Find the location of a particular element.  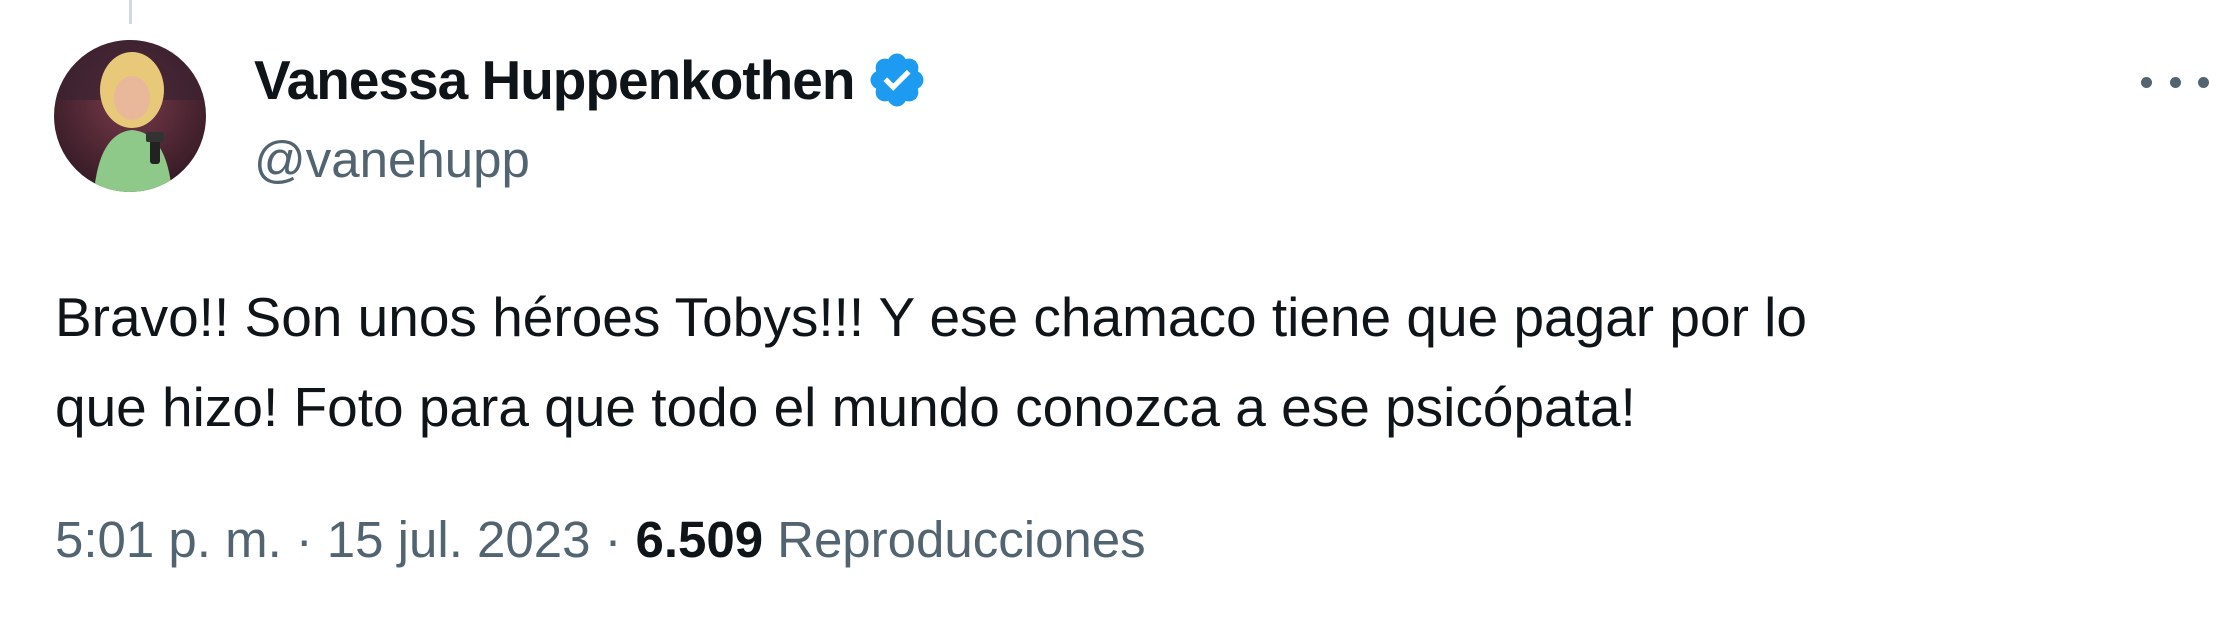

more-options-icon is located at coordinates (2175, 82).